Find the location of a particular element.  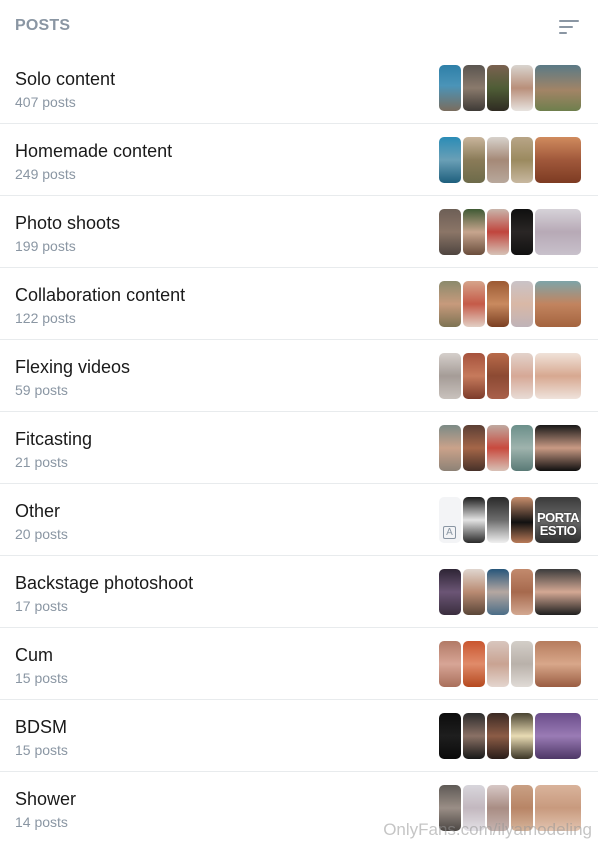

post-thumbnail: A is located at coordinates (450, 520).